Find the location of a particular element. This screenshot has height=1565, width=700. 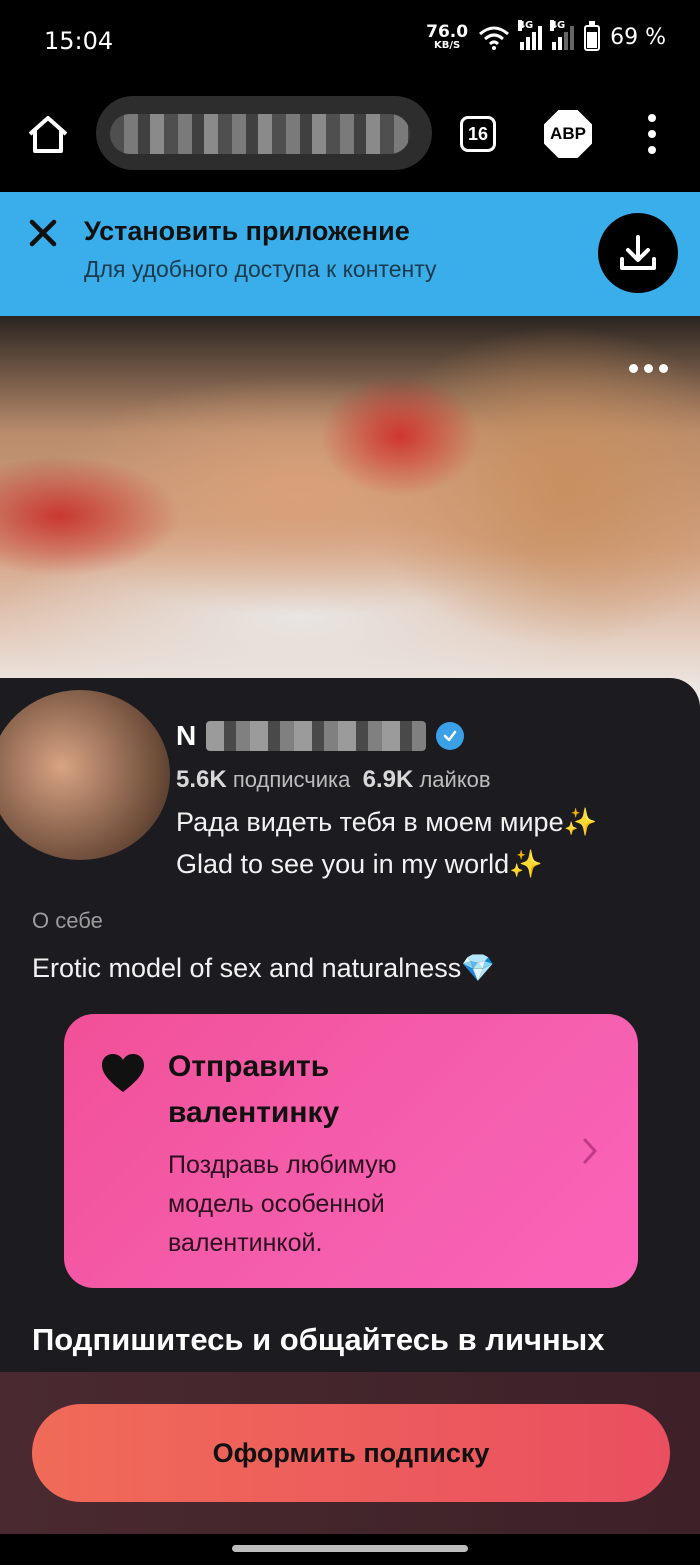

more-menu-icon is located at coordinates (652, 134).